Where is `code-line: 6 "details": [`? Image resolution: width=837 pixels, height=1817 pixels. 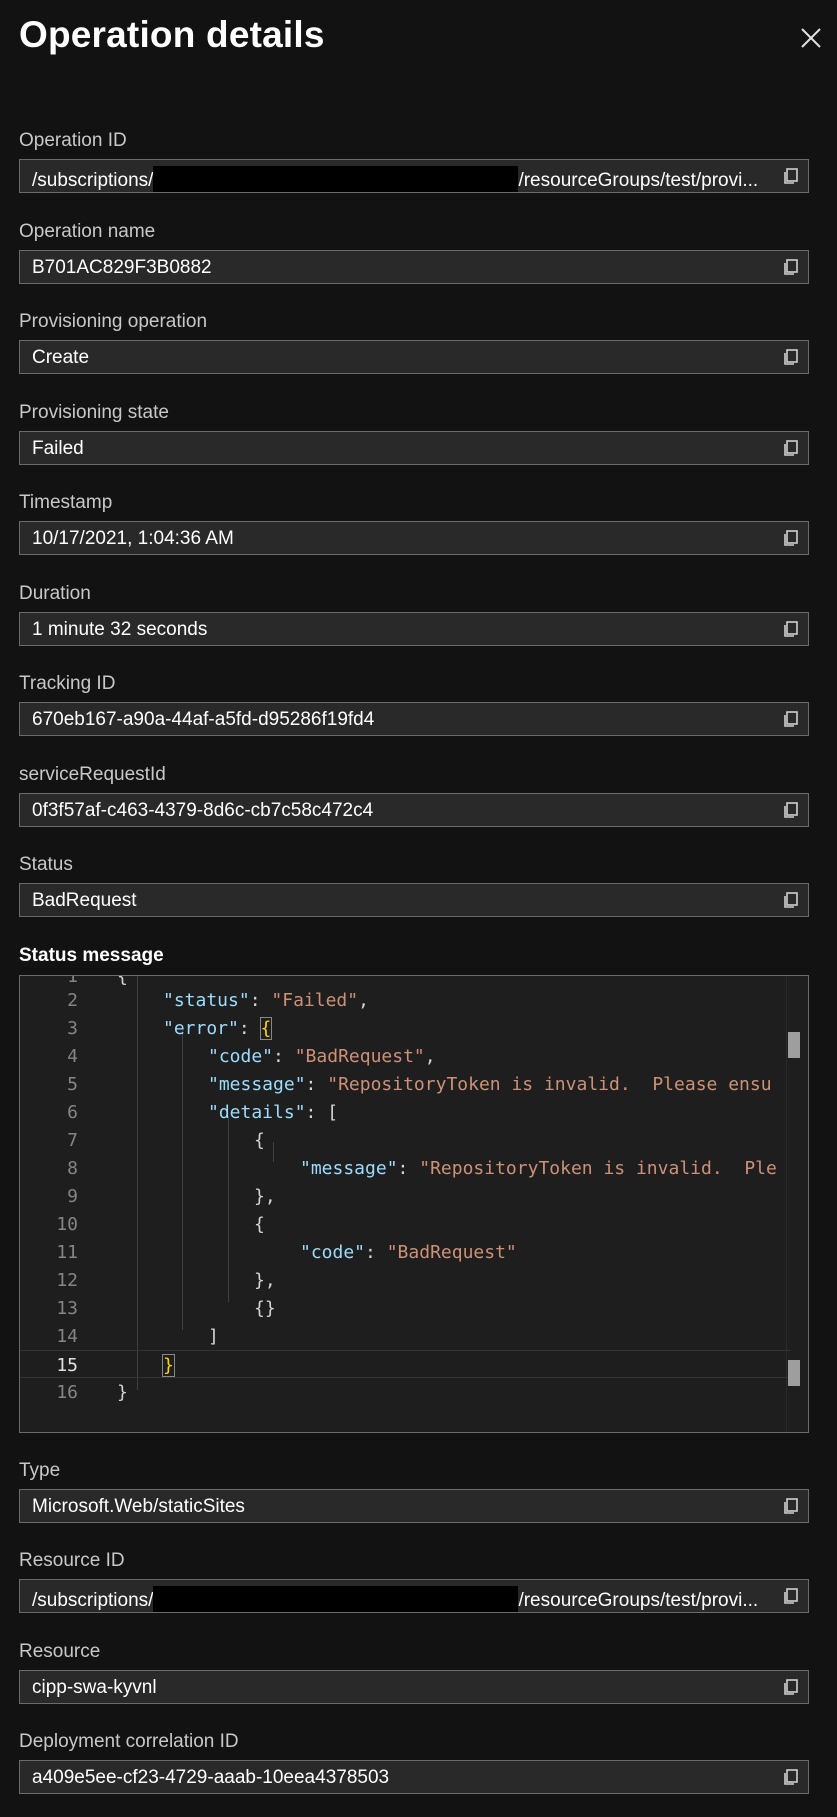 code-line: 6 "details": [ is located at coordinates (203, 1112).